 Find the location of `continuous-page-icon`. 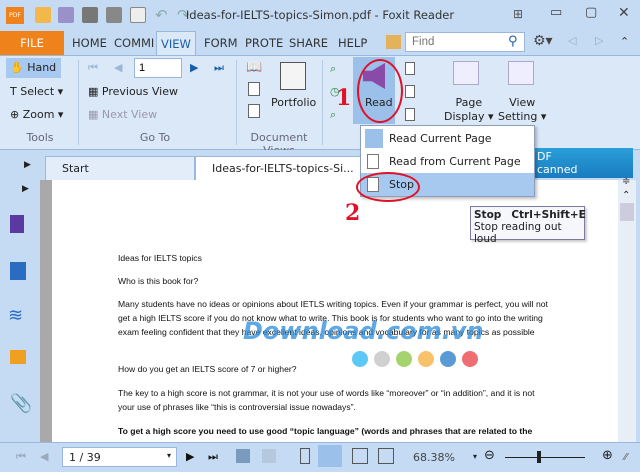

continuous-page-icon is located at coordinates (330, 456).